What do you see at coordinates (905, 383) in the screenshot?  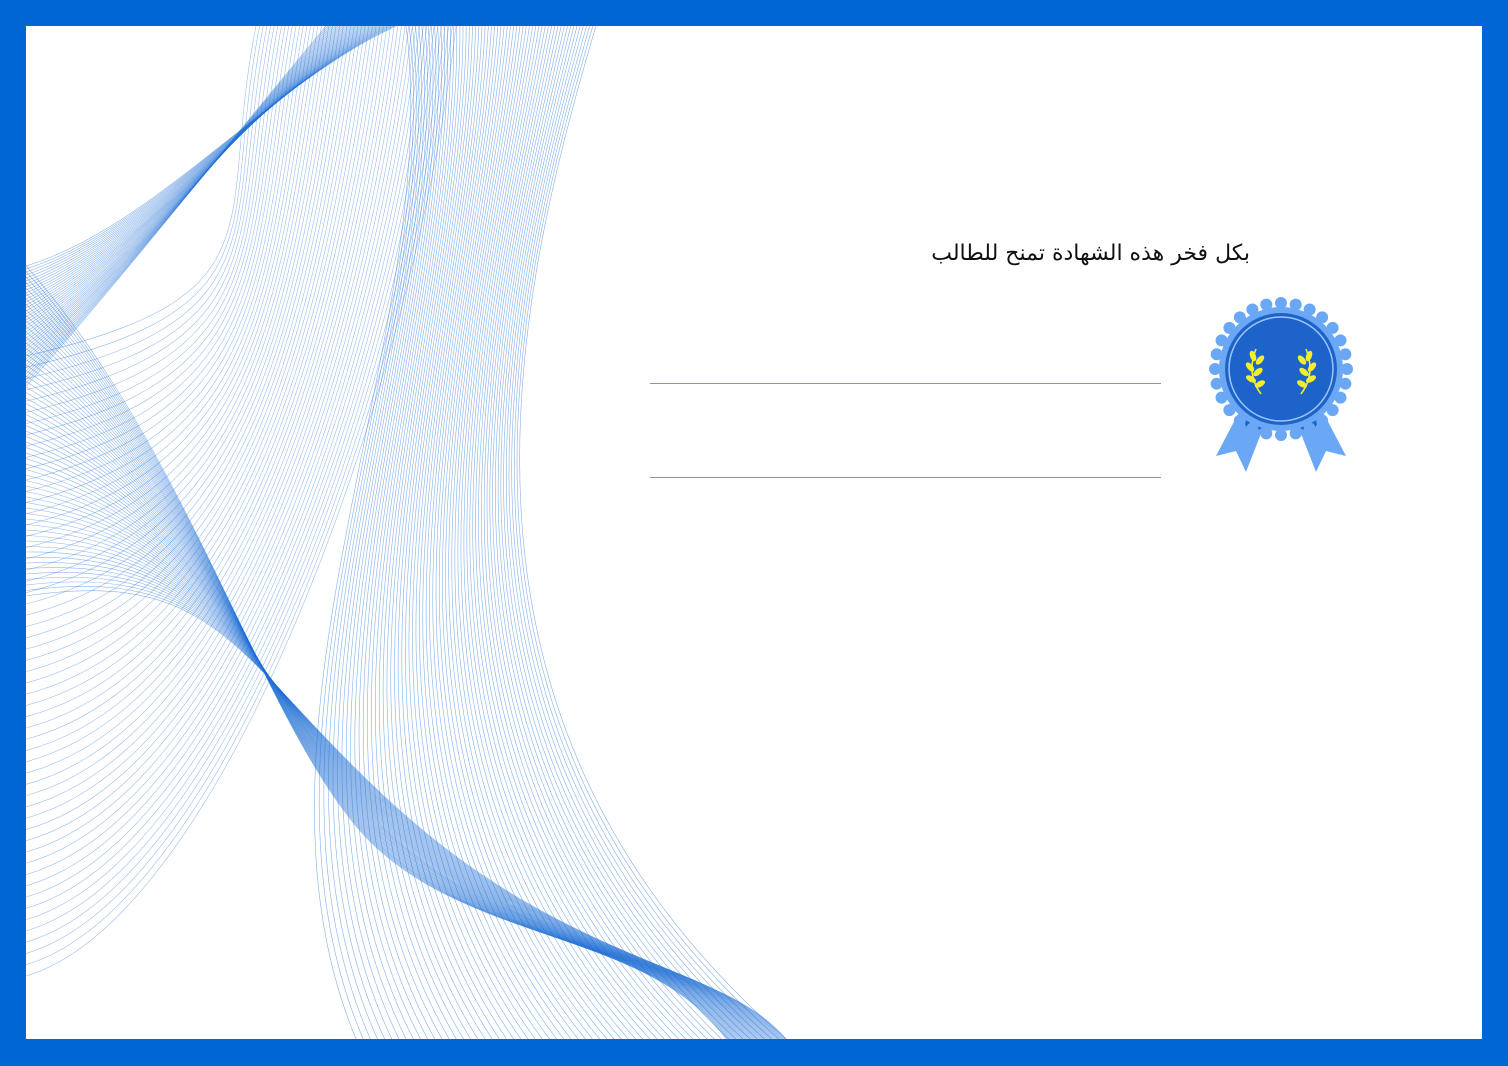 I see `recipient-name-line` at bounding box center [905, 383].